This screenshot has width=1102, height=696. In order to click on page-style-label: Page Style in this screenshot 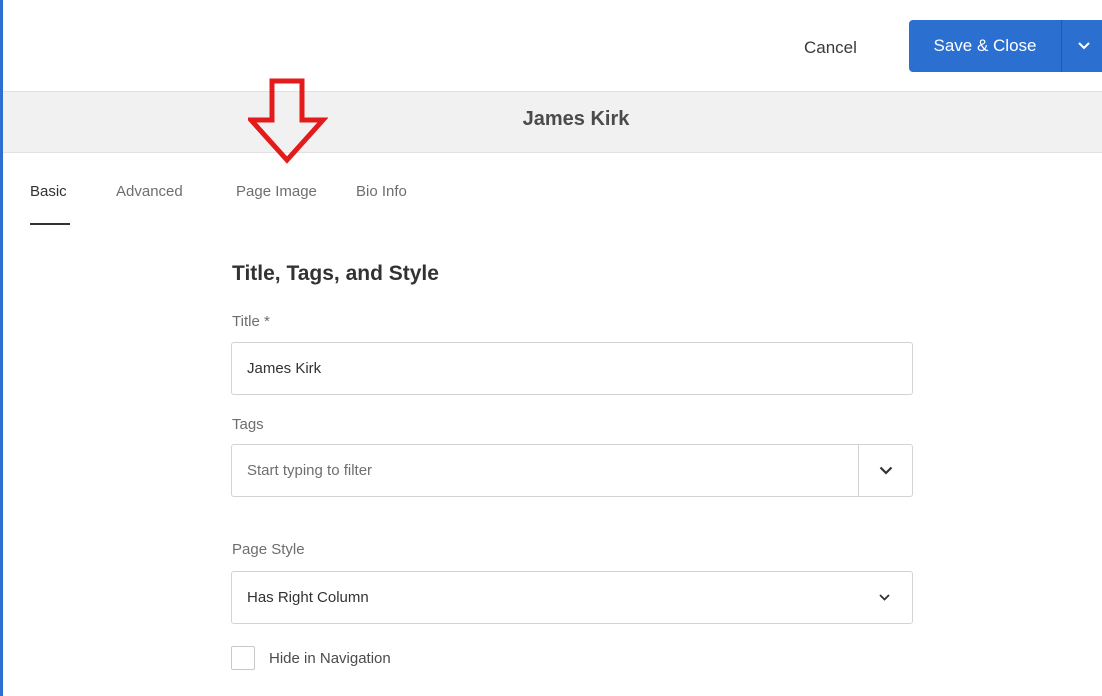, I will do `click(268, 549)`.